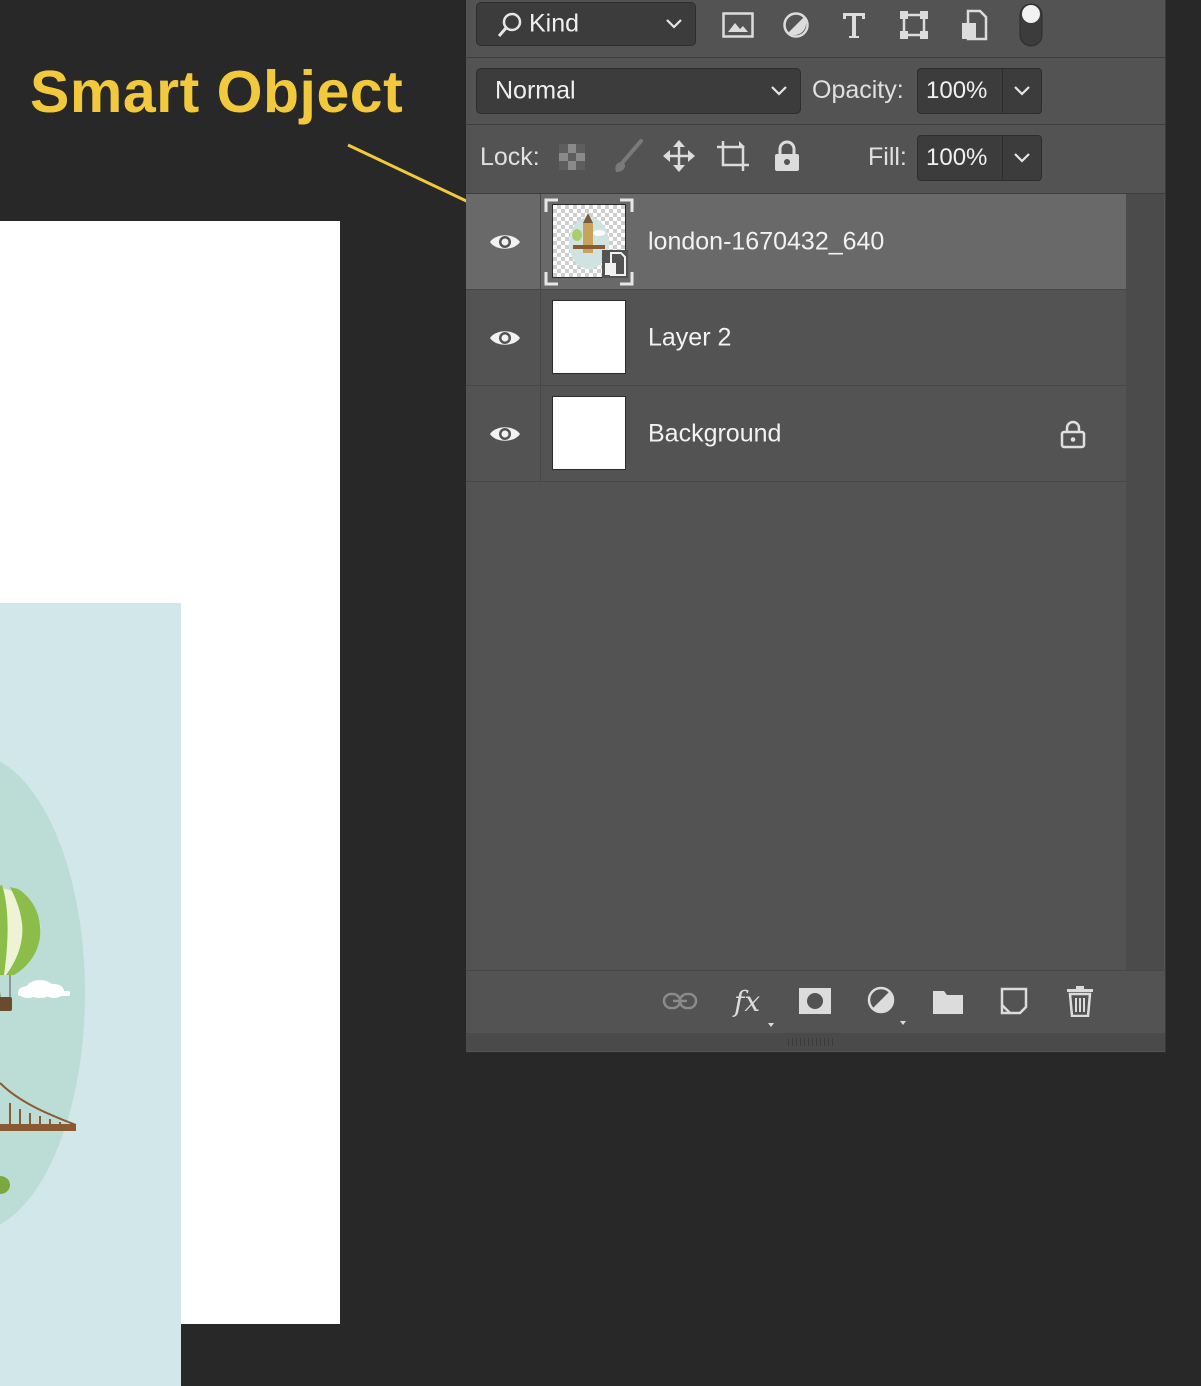 The image size is (1201, 1386). What do you see at coordinates (887, 1008) in the screenshot?
I see `adjustment-icon` at bounding box center [887, 1008].